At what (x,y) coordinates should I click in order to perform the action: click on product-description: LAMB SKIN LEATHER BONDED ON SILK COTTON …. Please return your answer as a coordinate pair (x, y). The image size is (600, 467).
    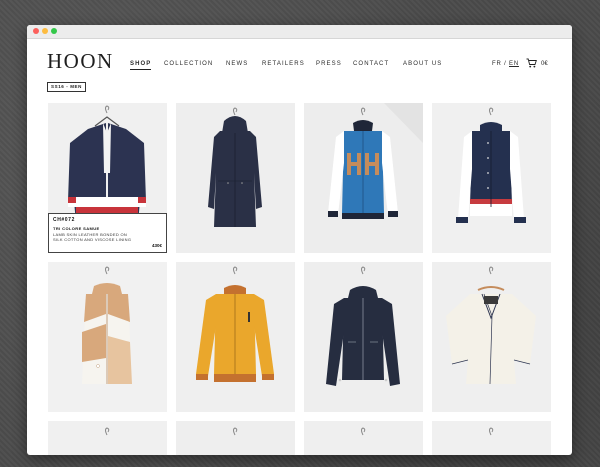
    Looking at the image, I should click on (92, 237).